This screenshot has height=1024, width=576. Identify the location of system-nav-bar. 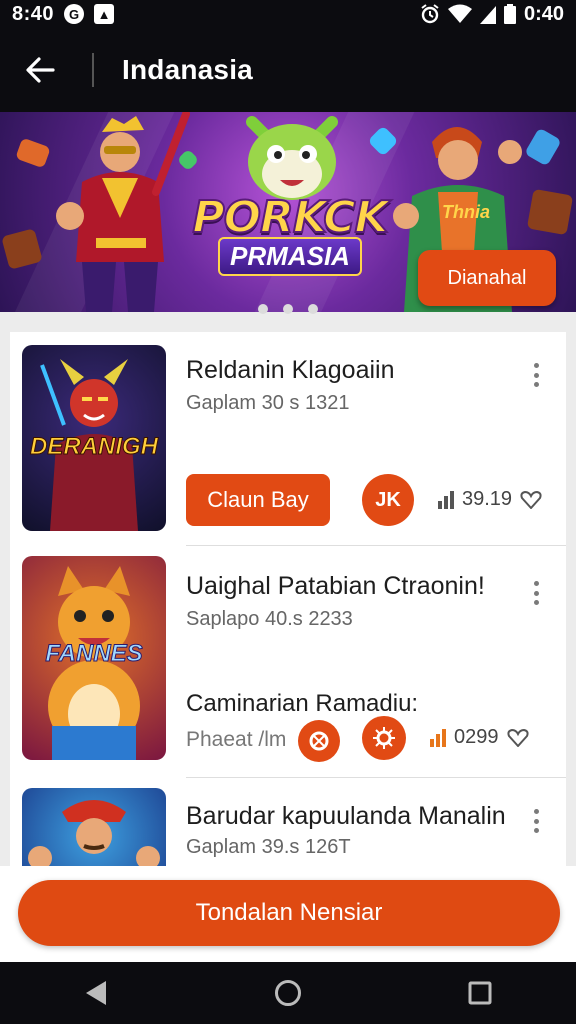
(288, 993).